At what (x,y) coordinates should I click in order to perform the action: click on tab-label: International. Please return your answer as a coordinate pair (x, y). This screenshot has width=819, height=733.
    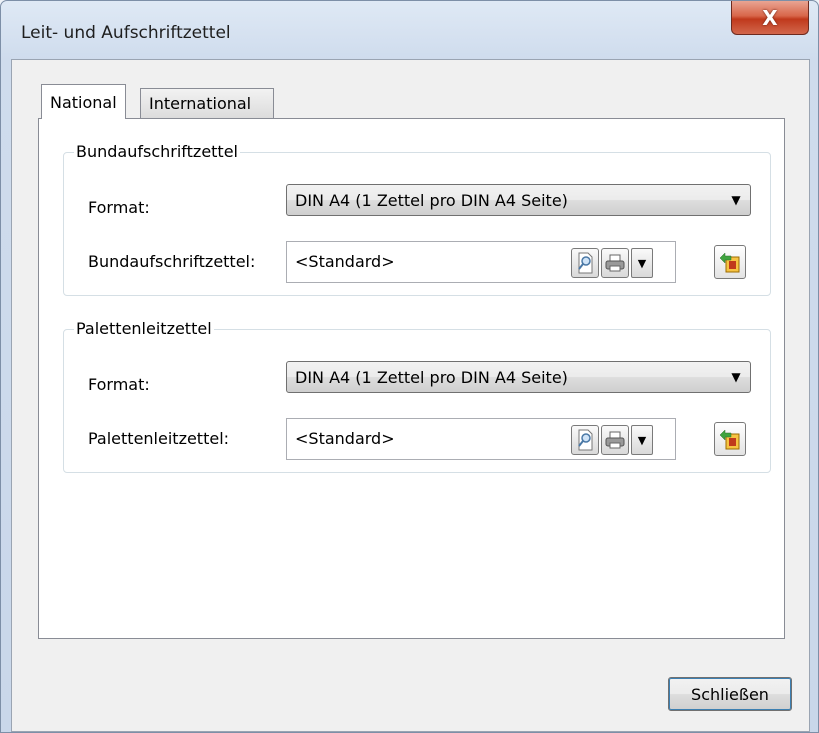
    Looking at the image, I should click on (200, 103).